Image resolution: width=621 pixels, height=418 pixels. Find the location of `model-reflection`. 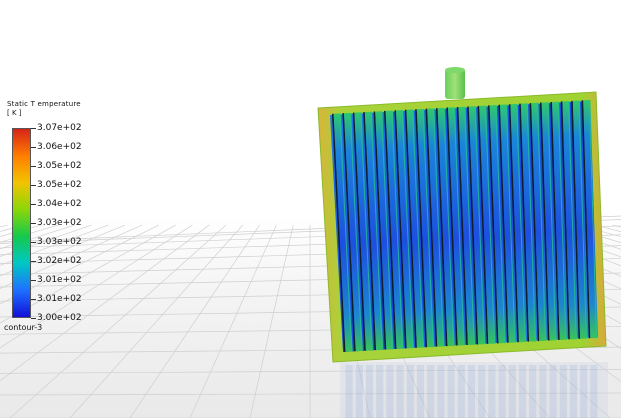

model-reflection is located at coordinates (474, 390).